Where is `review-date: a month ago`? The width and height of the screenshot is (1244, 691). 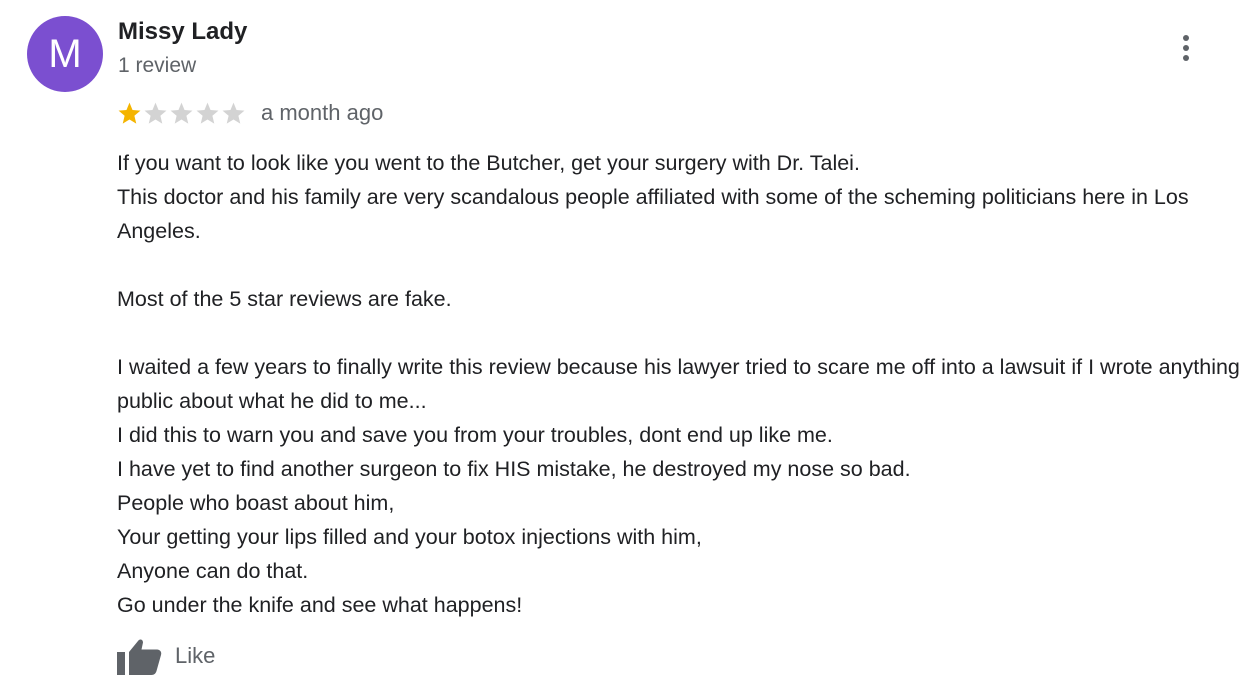
review-date: a month ago is located at coordinates (322, 112).